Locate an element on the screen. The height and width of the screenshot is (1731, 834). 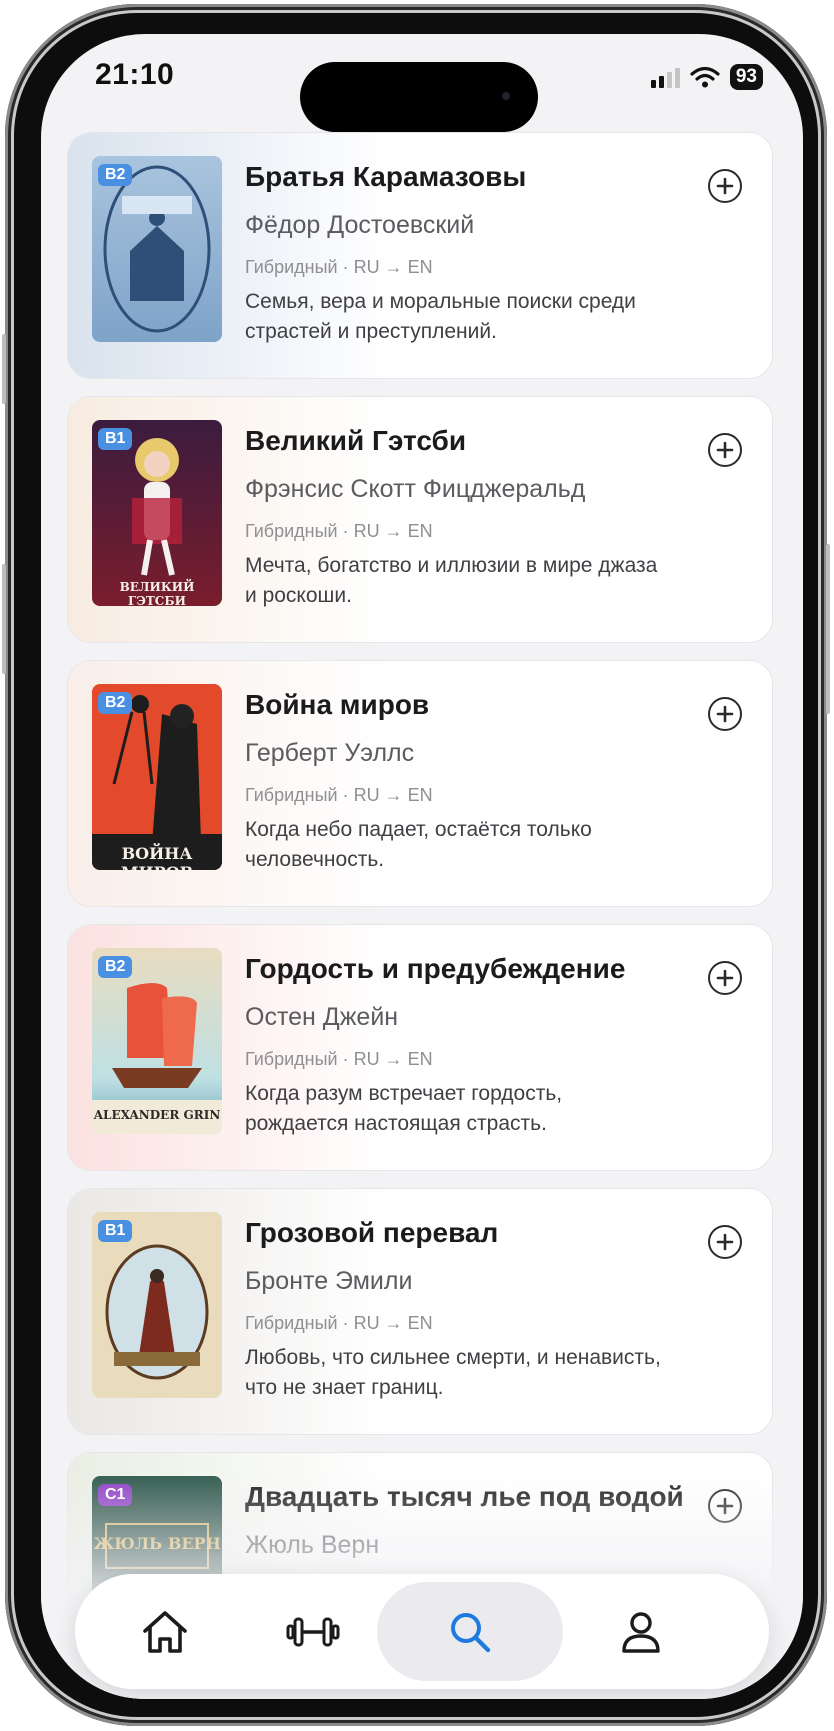
book-author: Бронте Эмили is located at coordinates (329, 1281).